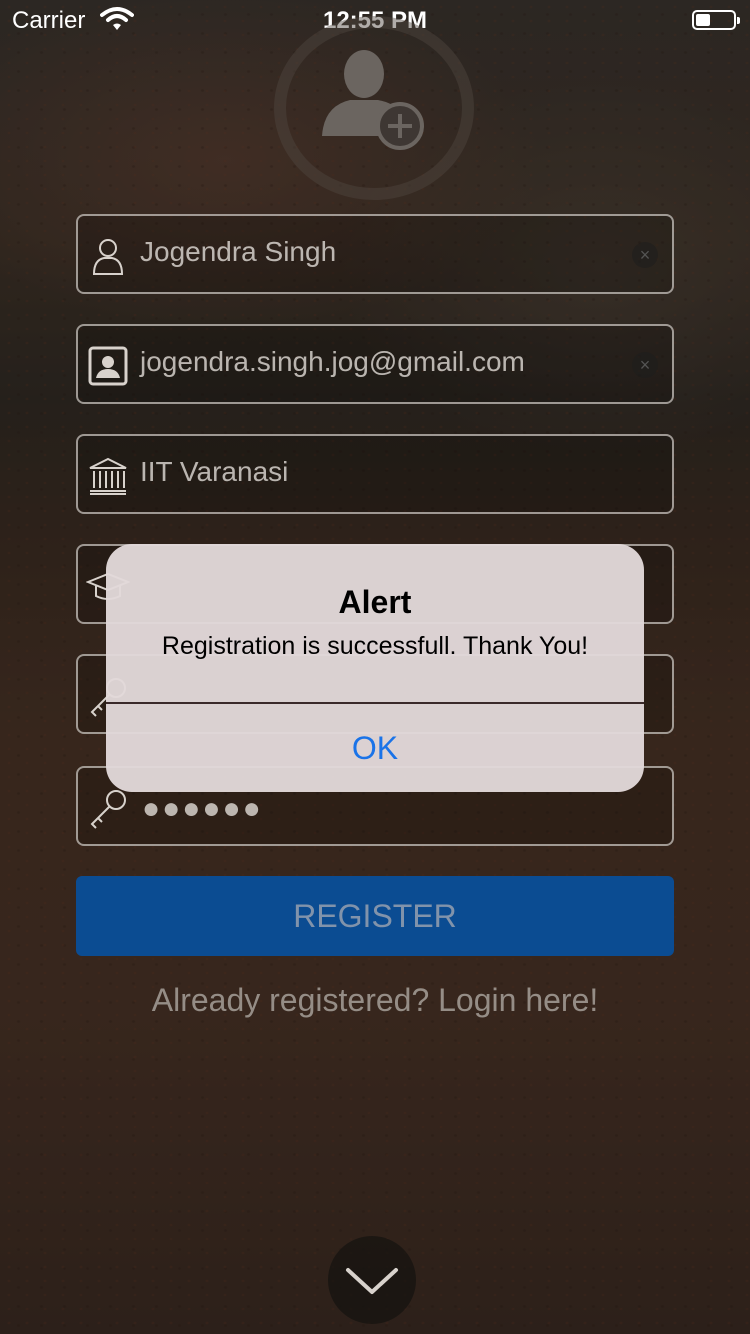 The height and width of the screenshot is (1334, 750). What do you see at coordinates (645, 365) in the screenshot?
I see `clear-email-icon: ×` at bounding box center [645, 365].